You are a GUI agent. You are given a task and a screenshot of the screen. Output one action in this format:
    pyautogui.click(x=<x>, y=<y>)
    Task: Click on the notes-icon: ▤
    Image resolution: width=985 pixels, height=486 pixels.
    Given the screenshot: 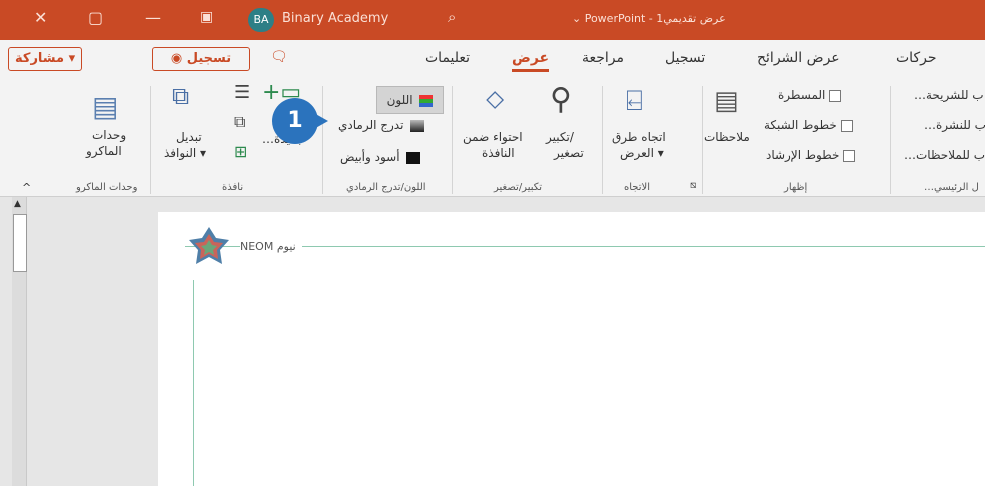 What is the action you would take?
    pyautogui.click(x=726, y=101)
    